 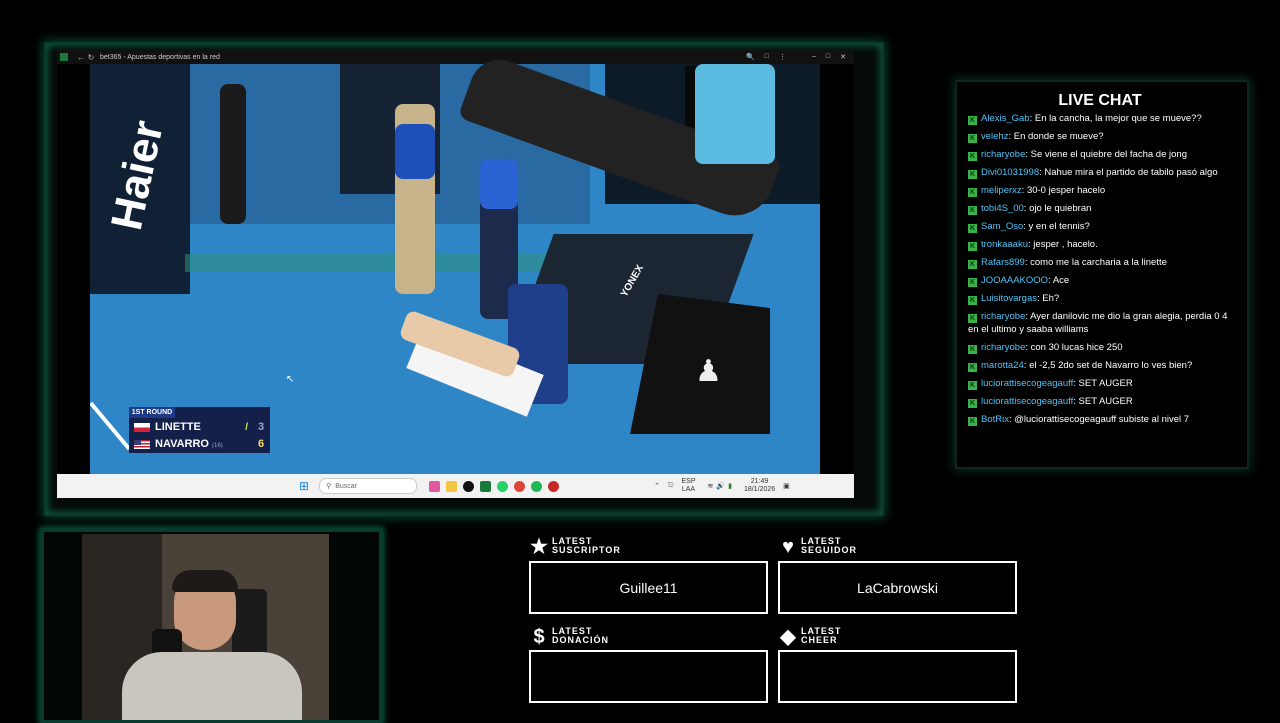 I want to click on chat-text: y en el tennis?, so click(x=1059, y=226).